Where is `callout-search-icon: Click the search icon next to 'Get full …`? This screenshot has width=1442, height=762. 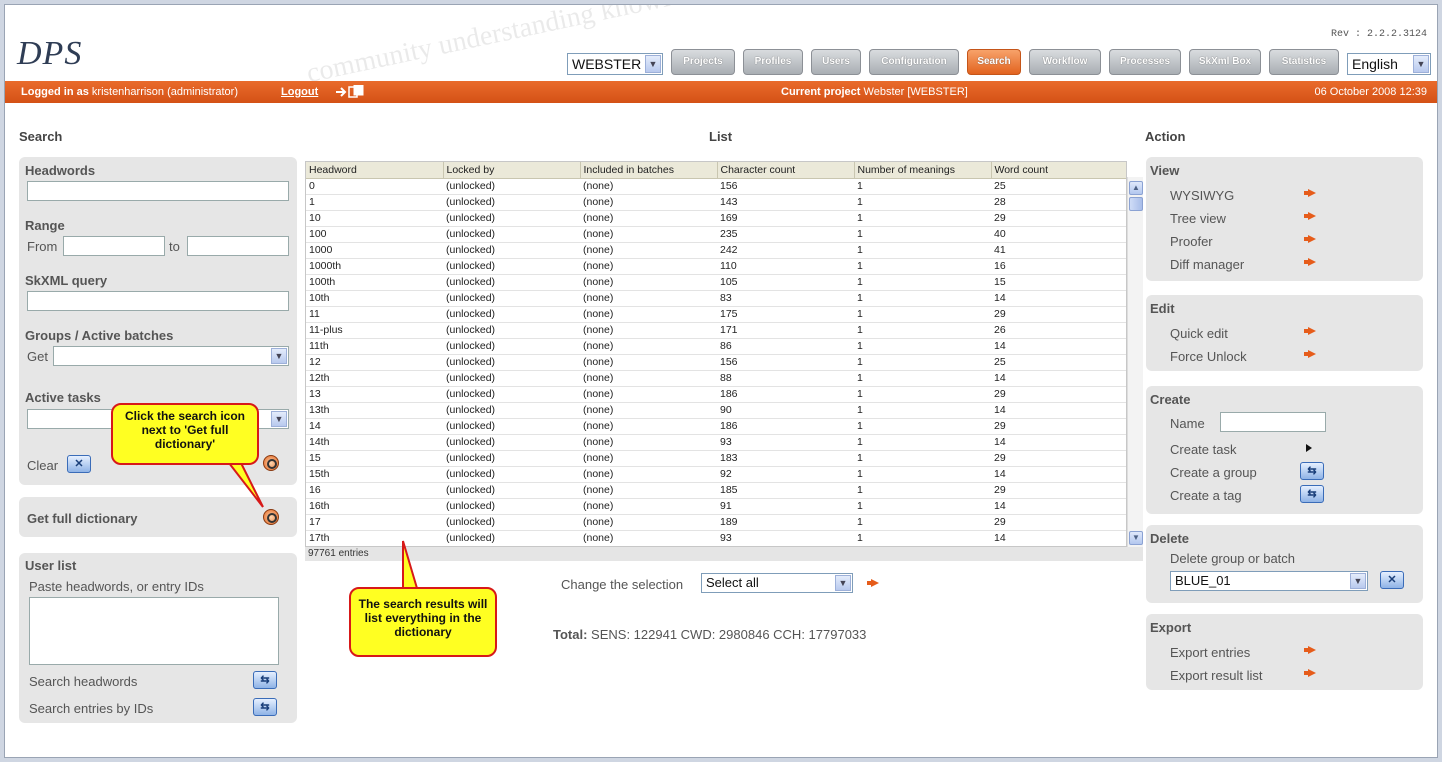 callout-search-icon: Click the search icon next to 'Get full … is located at coordinates (185, 434).